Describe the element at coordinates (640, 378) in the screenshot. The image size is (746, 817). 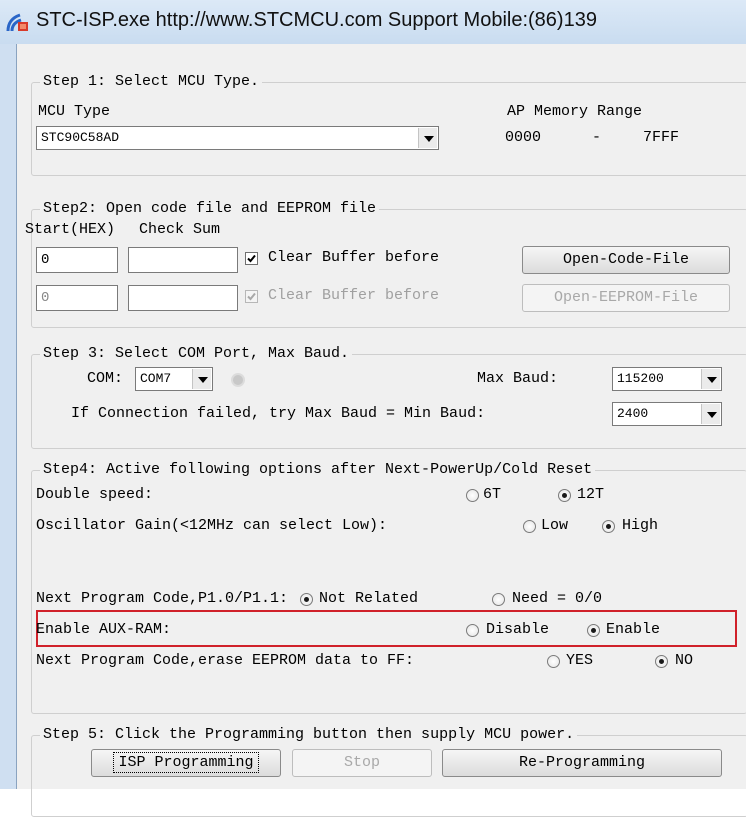
I see `max-baud-value: 115200` at that location.